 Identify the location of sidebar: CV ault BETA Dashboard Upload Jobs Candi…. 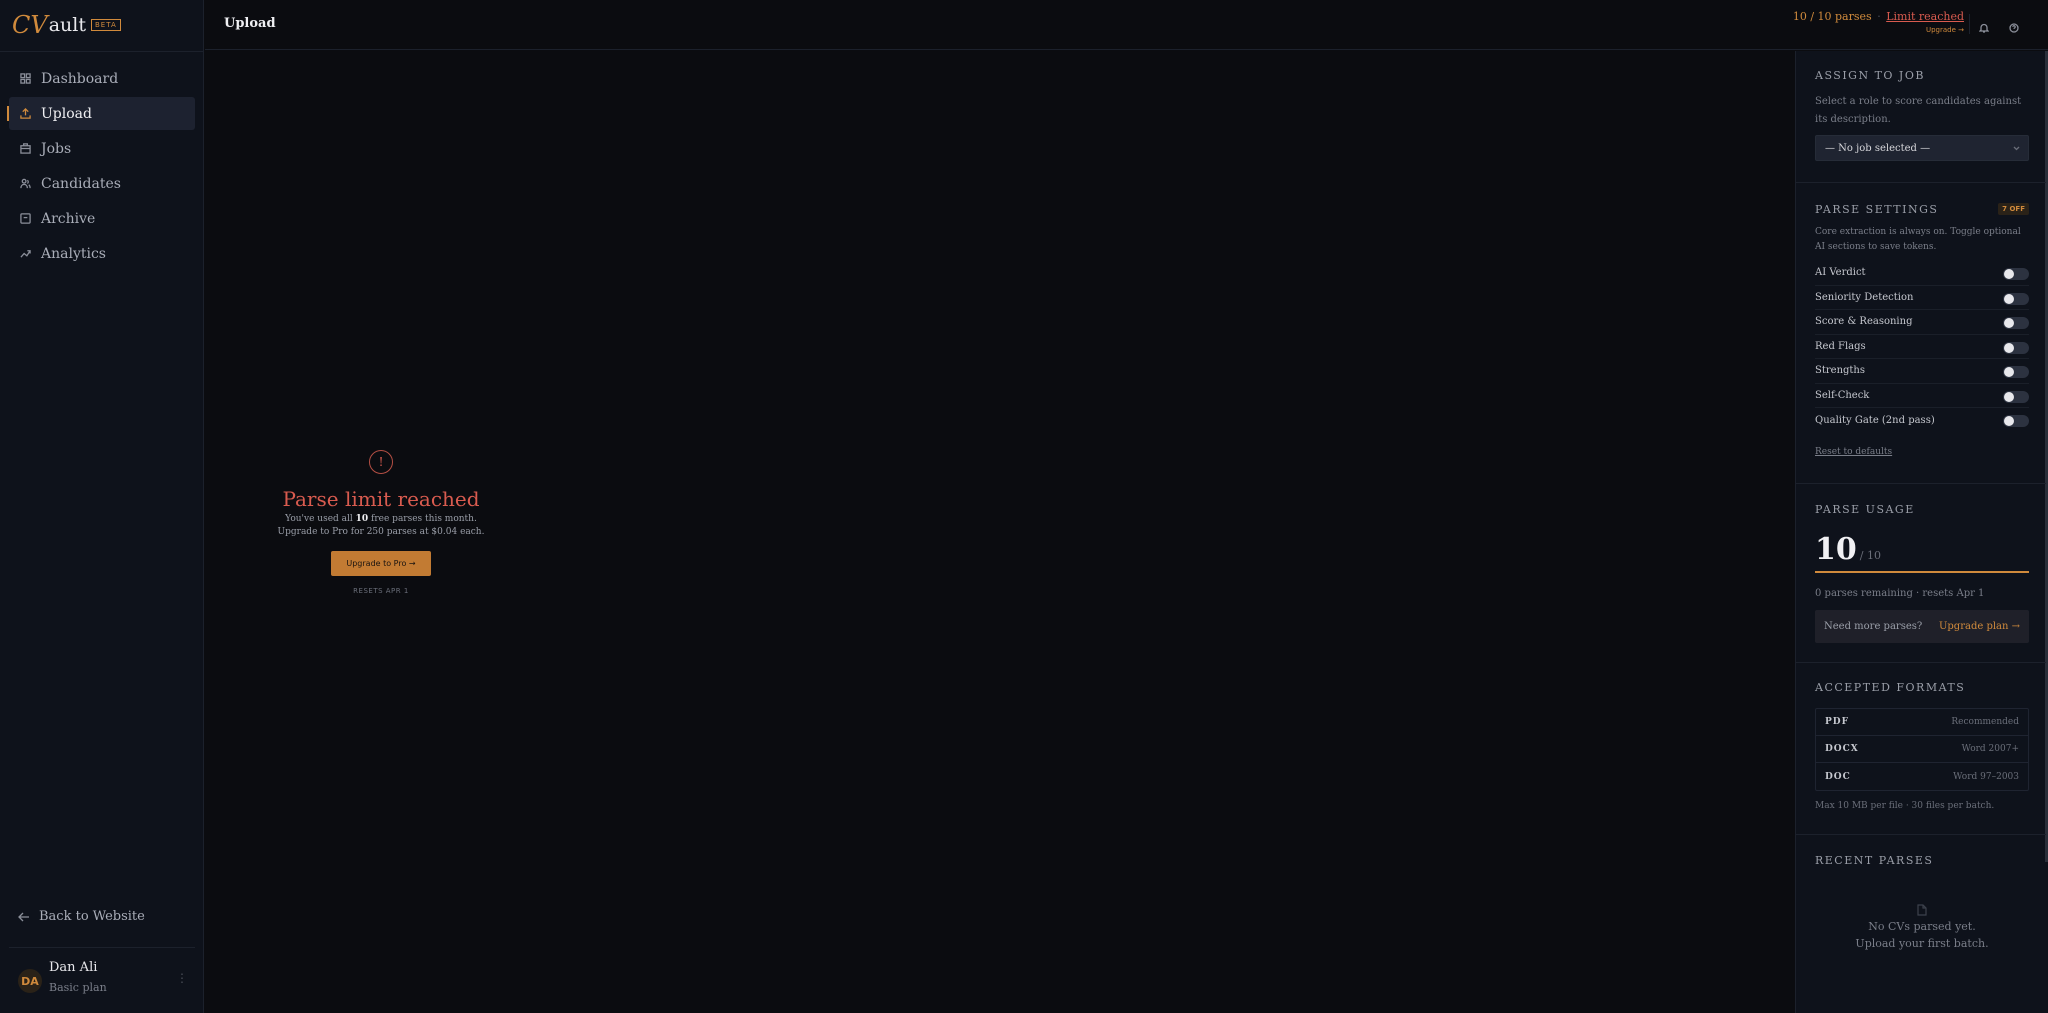
(102, 506).